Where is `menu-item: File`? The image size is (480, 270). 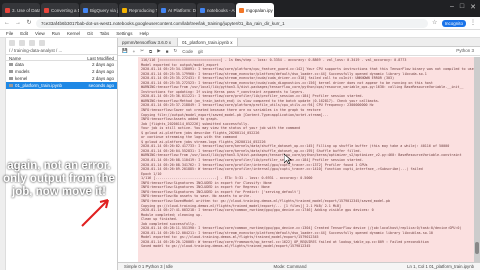
menu-item: File is located at coordinates (9, 33).